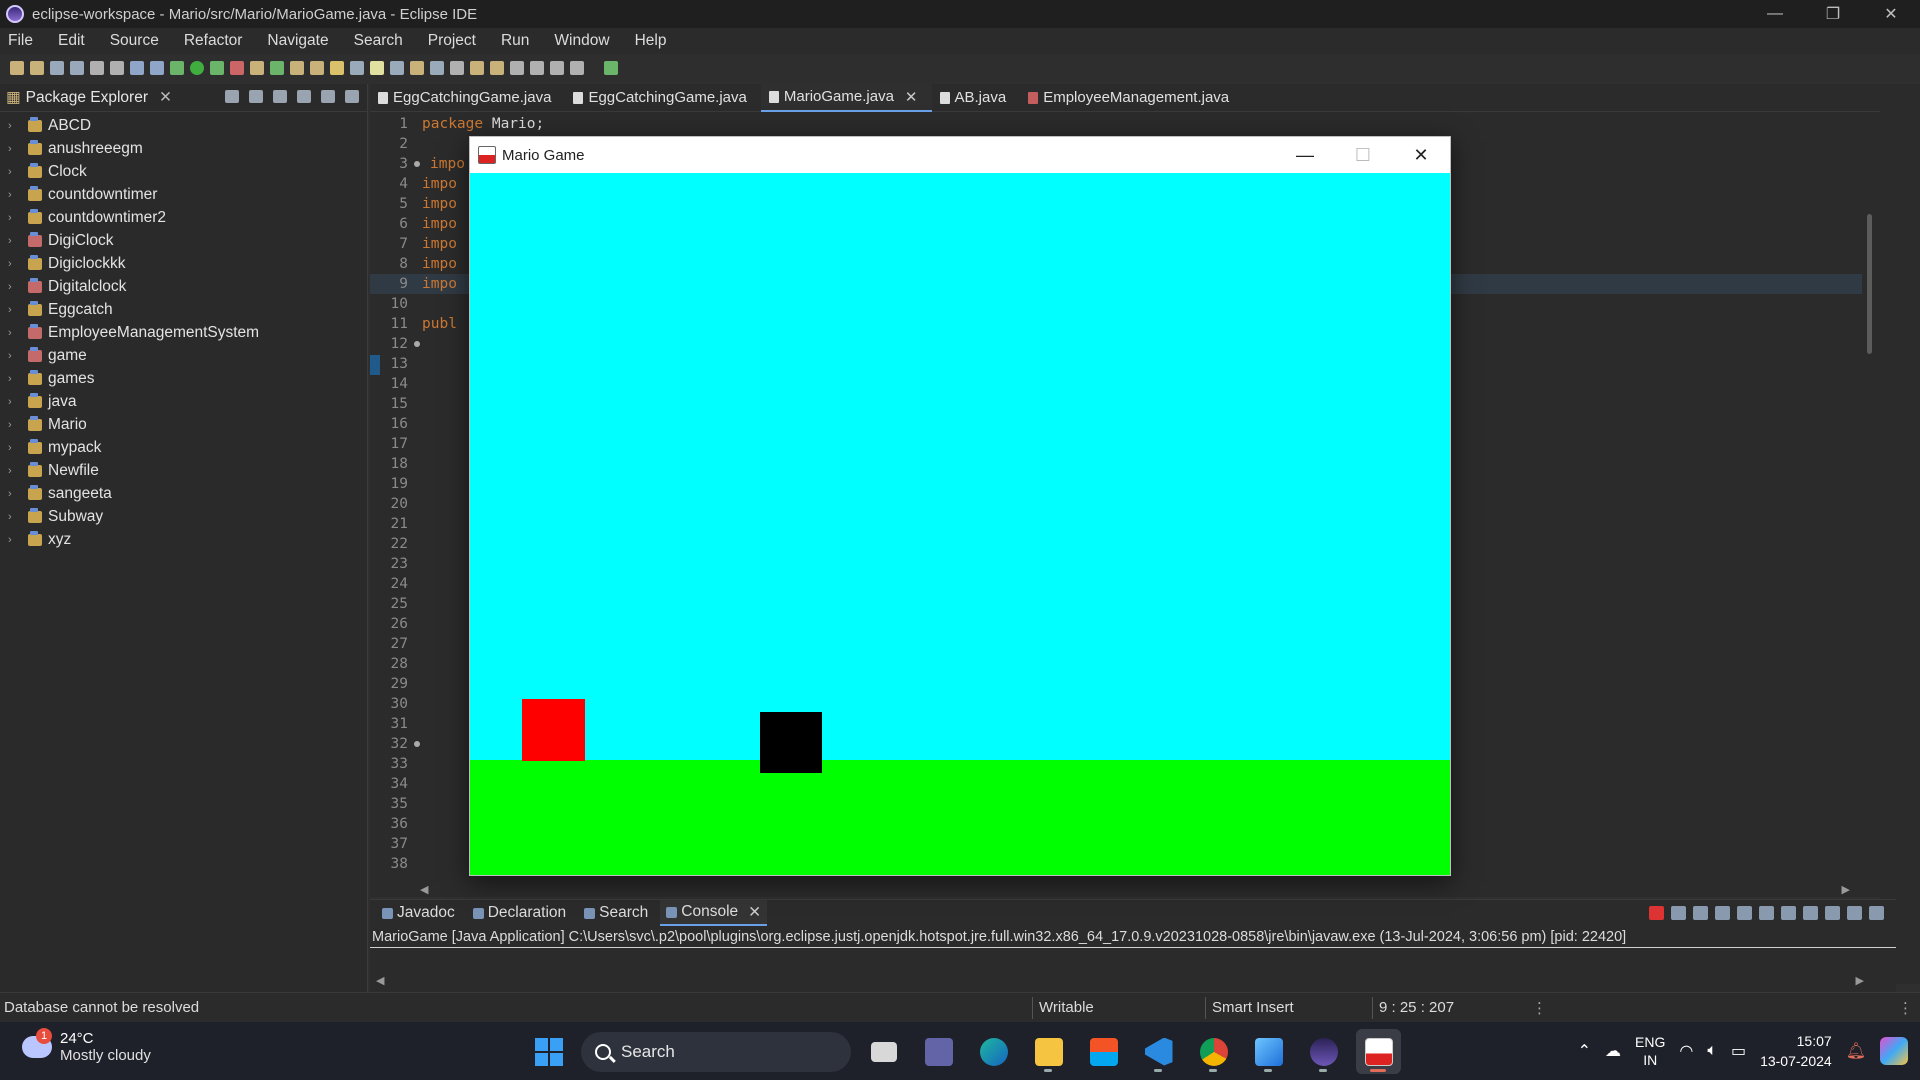 This screenshot has height=1080, width=1920. What do you see at coordinates (1678, 913) in the screenshot?
I see `remove-launch-icon` at bounding box center [1678, 913].